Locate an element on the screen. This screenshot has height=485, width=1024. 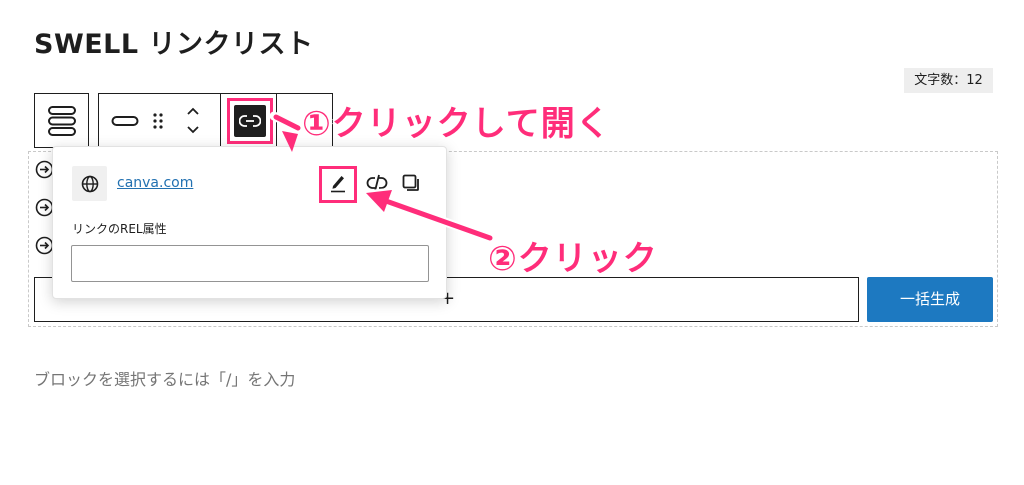
link-url: canva.com is located at coordinates (155, 183).